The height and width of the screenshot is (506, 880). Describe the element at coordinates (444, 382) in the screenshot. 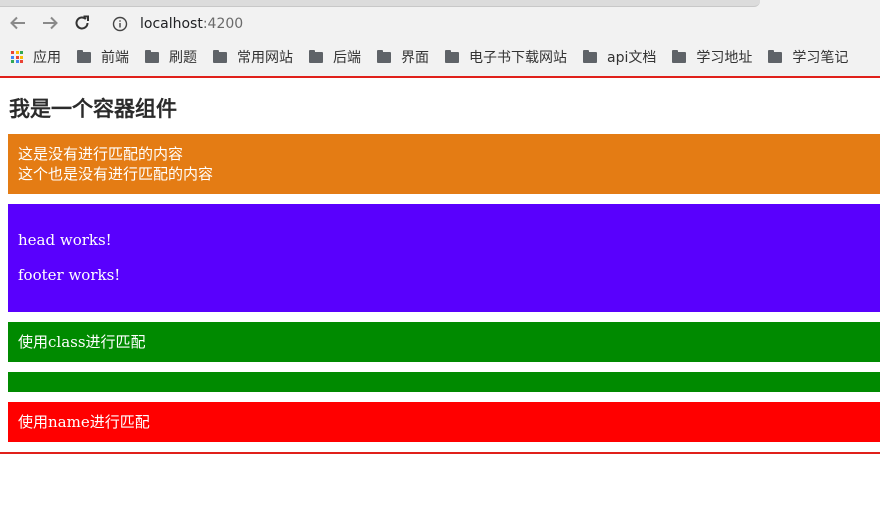

I see `empty-green-block` at that location.